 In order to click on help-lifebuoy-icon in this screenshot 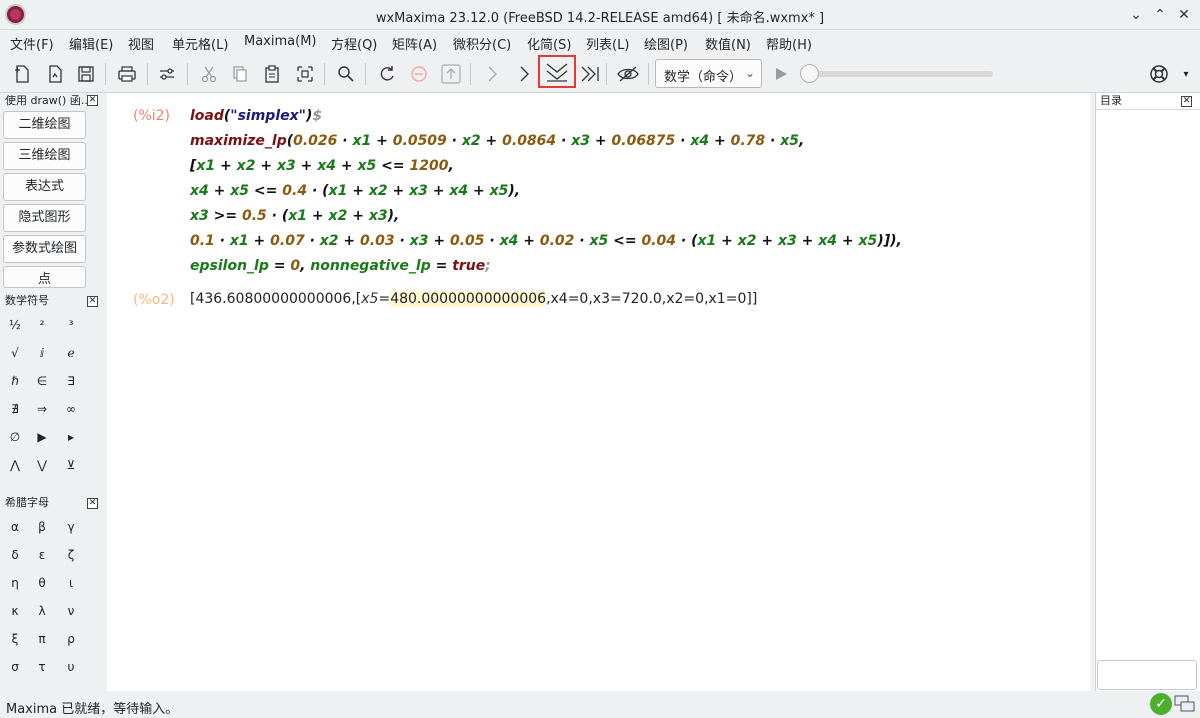, I will do `click(1159, 74)`.